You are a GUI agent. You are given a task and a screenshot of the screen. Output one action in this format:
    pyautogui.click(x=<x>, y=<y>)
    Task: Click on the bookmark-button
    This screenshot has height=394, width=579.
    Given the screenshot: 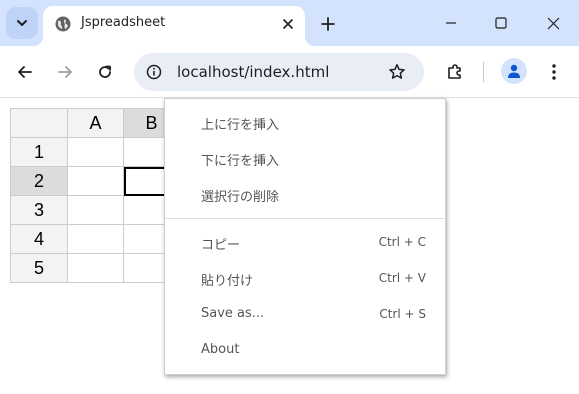 What is the action you would take?
    pyautogui.click(x=397, y=72)
    